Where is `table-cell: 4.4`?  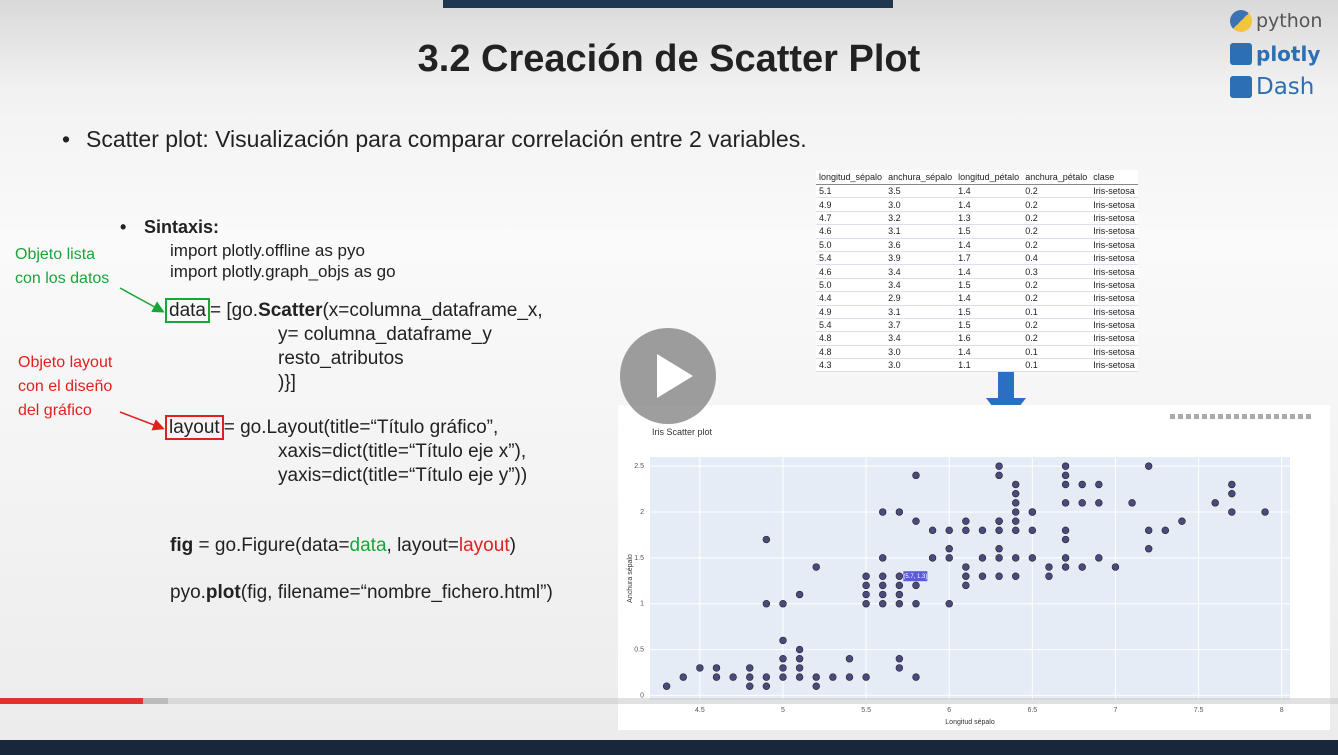
table-cell: 4.4 is located at coordinates (851, 298).